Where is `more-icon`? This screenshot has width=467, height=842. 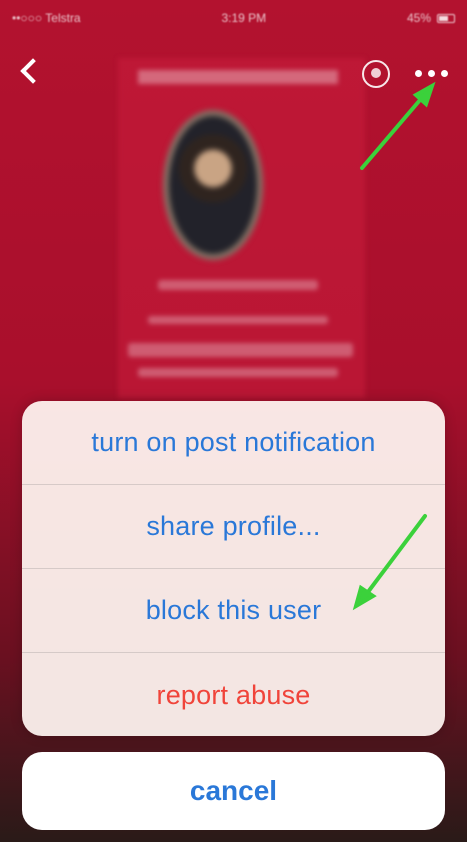 more-icon is located at coordinates (431, 73).